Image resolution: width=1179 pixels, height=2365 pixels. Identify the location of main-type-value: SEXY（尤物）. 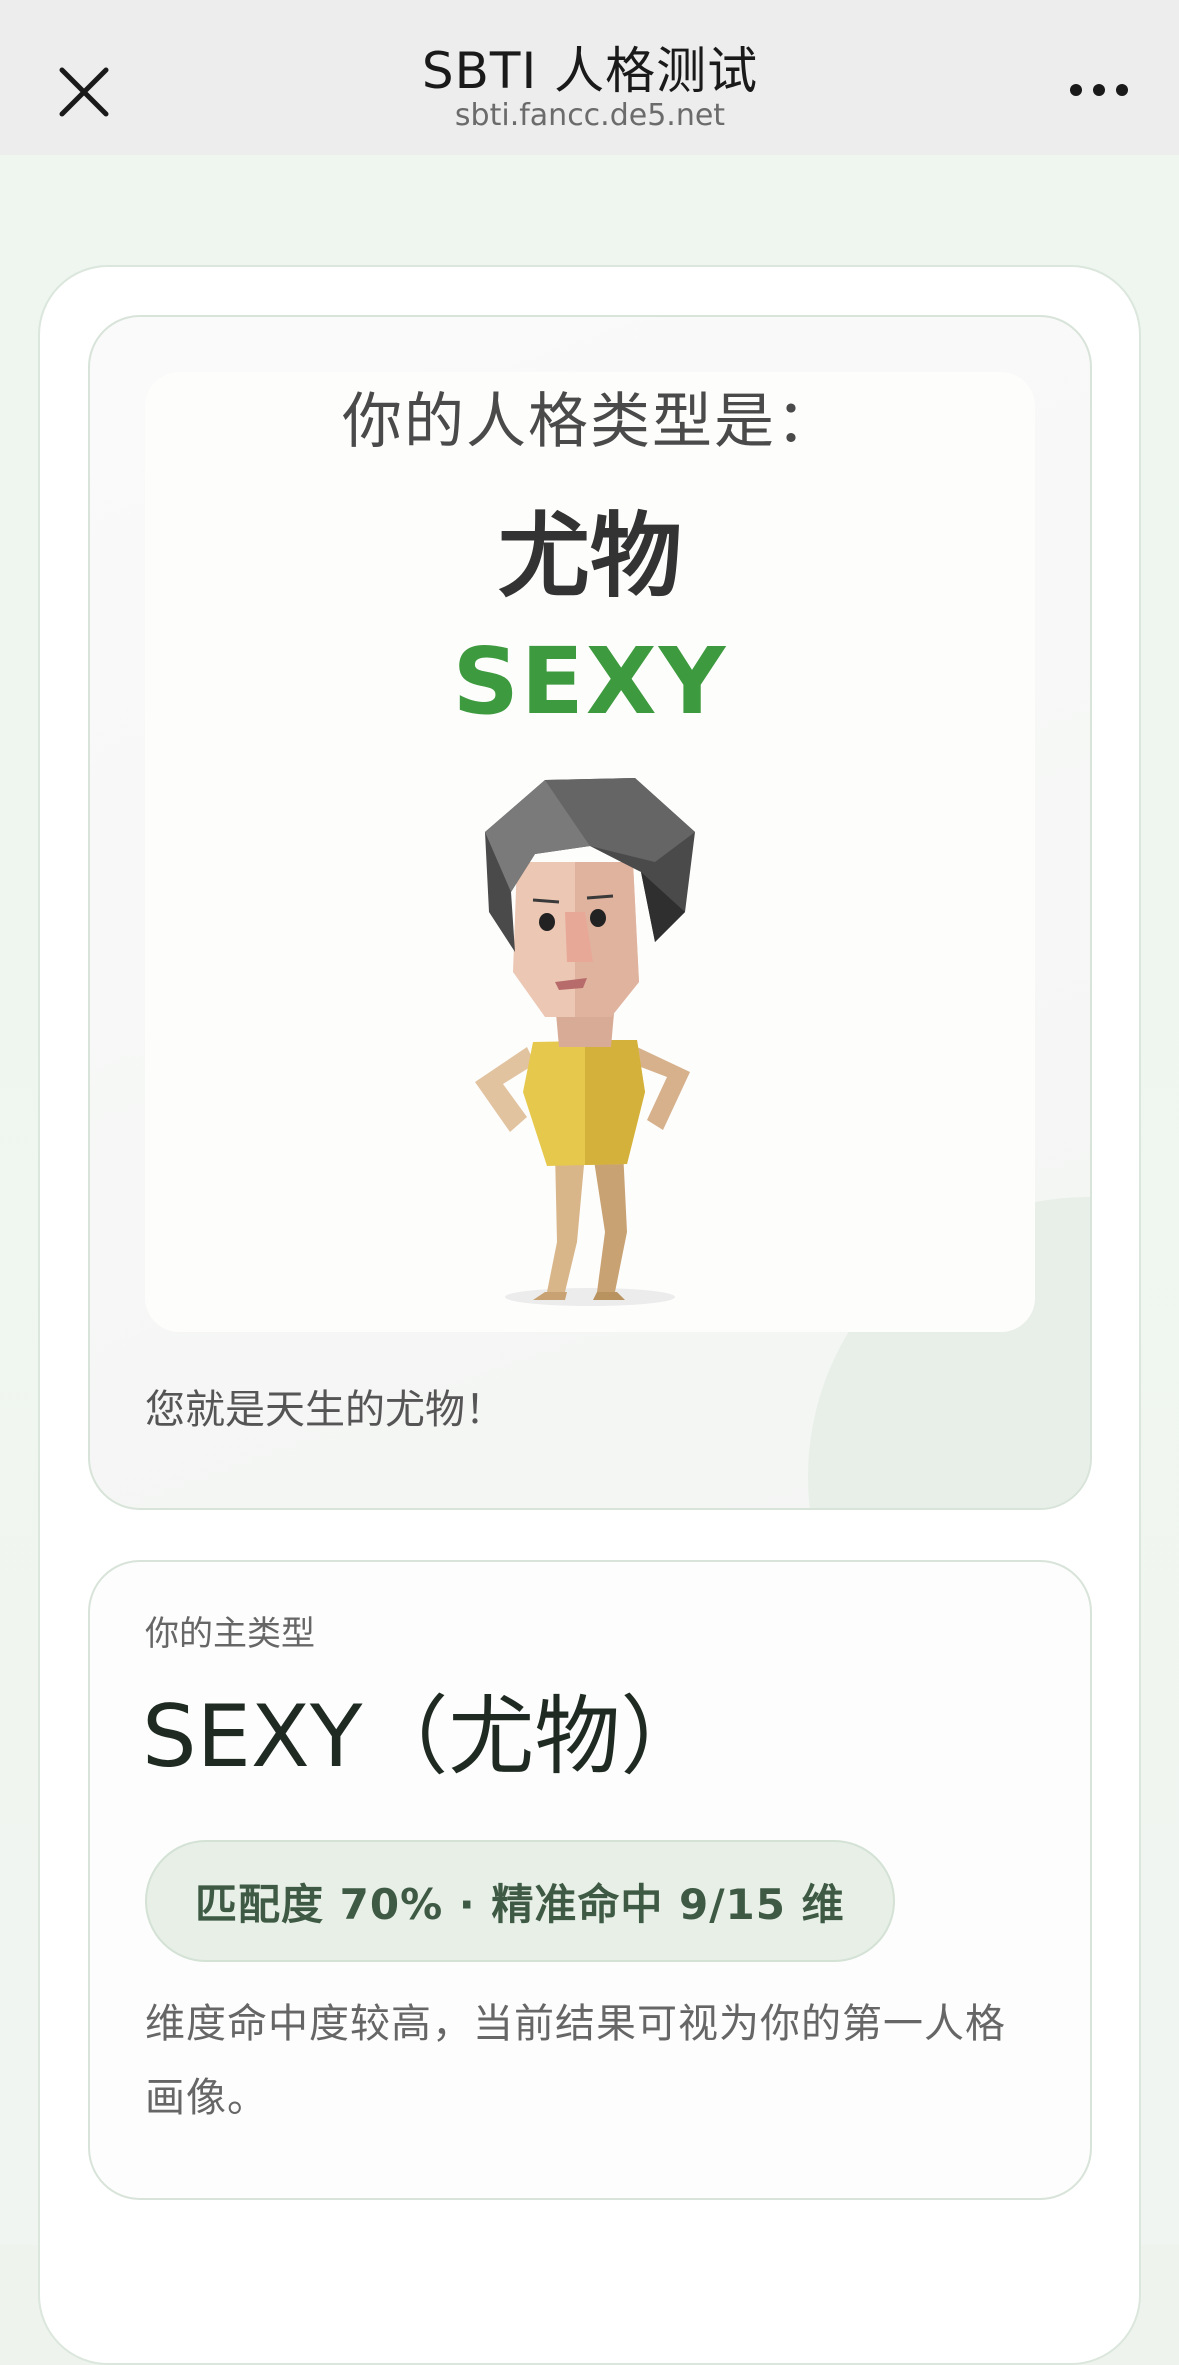
(424, 1737).